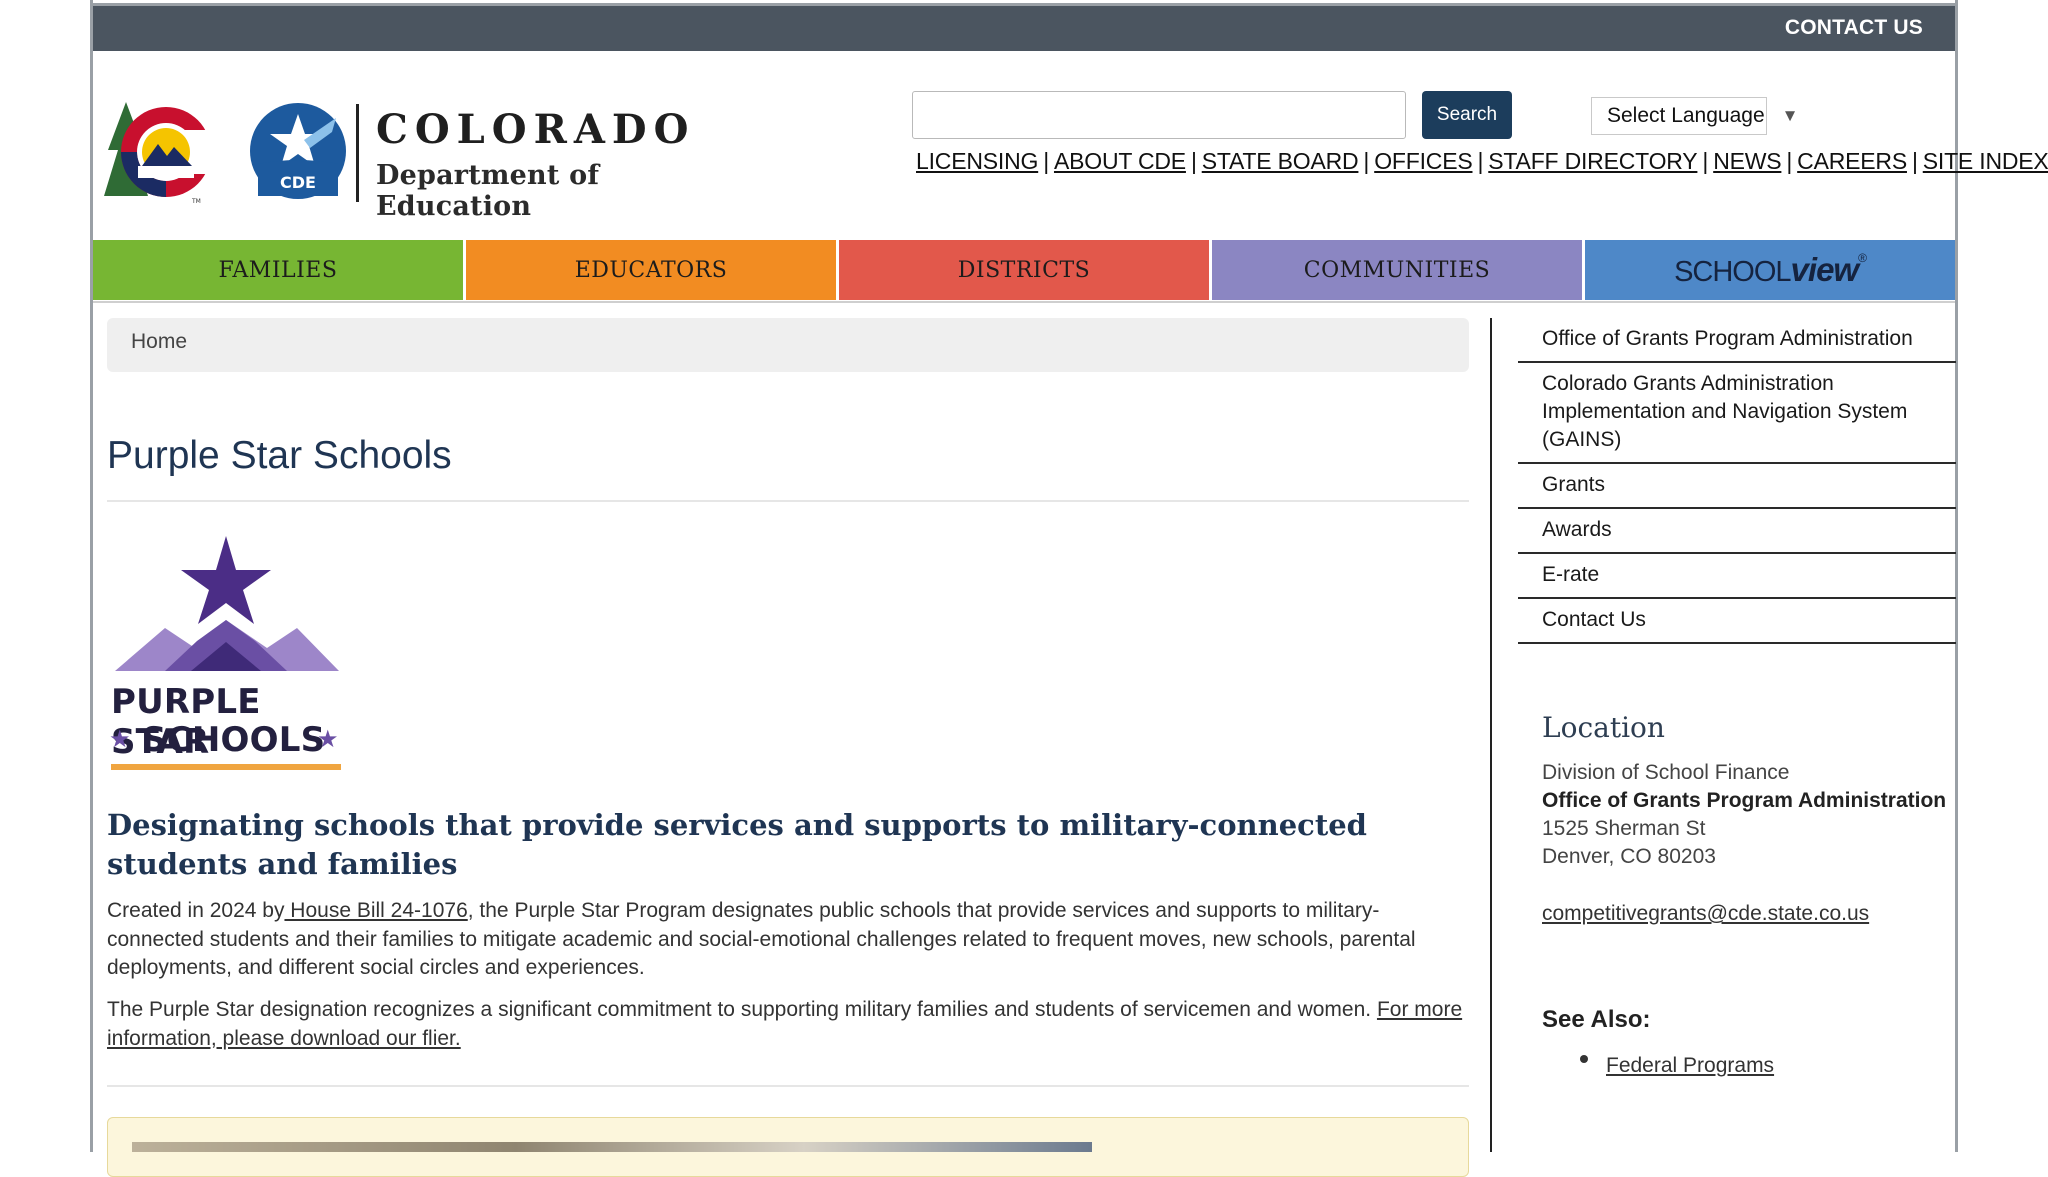 The height and width of the screenshot is (1177, 2048). I want to click on news-link: NEWS, so click(1747, 161).